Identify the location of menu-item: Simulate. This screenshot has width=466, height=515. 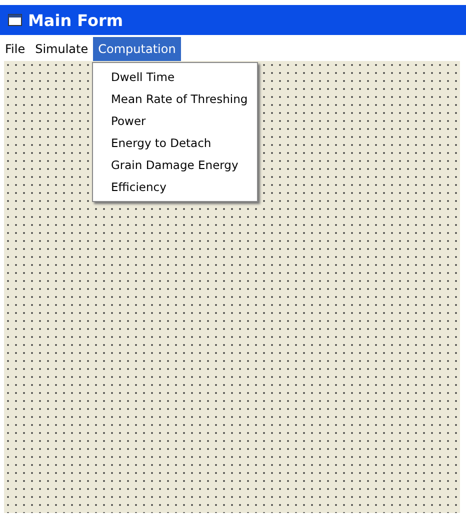
(62, 49).